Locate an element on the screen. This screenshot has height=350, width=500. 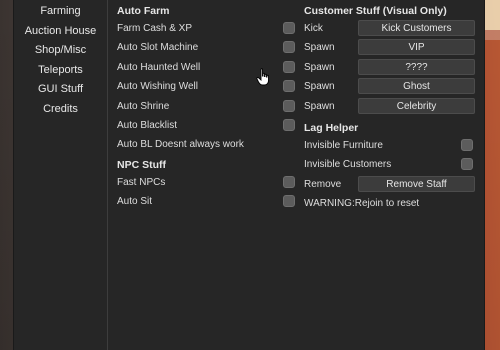
action-row-spawn-ghost: Spawn Ghost is located at coordinates (391, 86).